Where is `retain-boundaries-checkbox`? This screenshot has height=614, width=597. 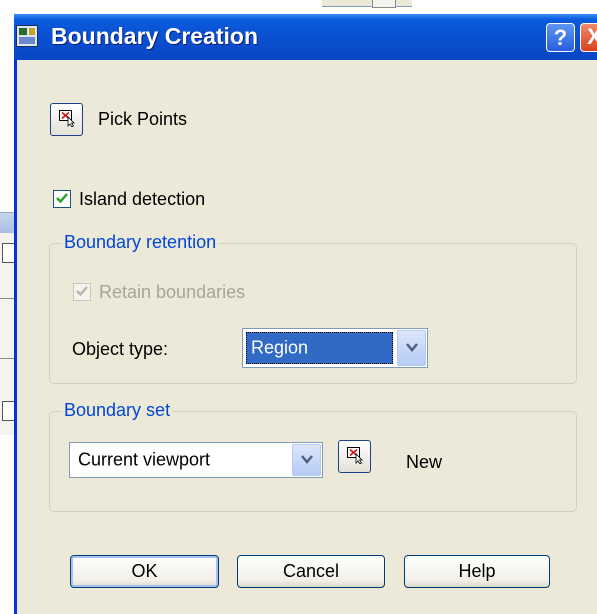 retain-boundaries-checkbox is located at coordinates (82, 292).